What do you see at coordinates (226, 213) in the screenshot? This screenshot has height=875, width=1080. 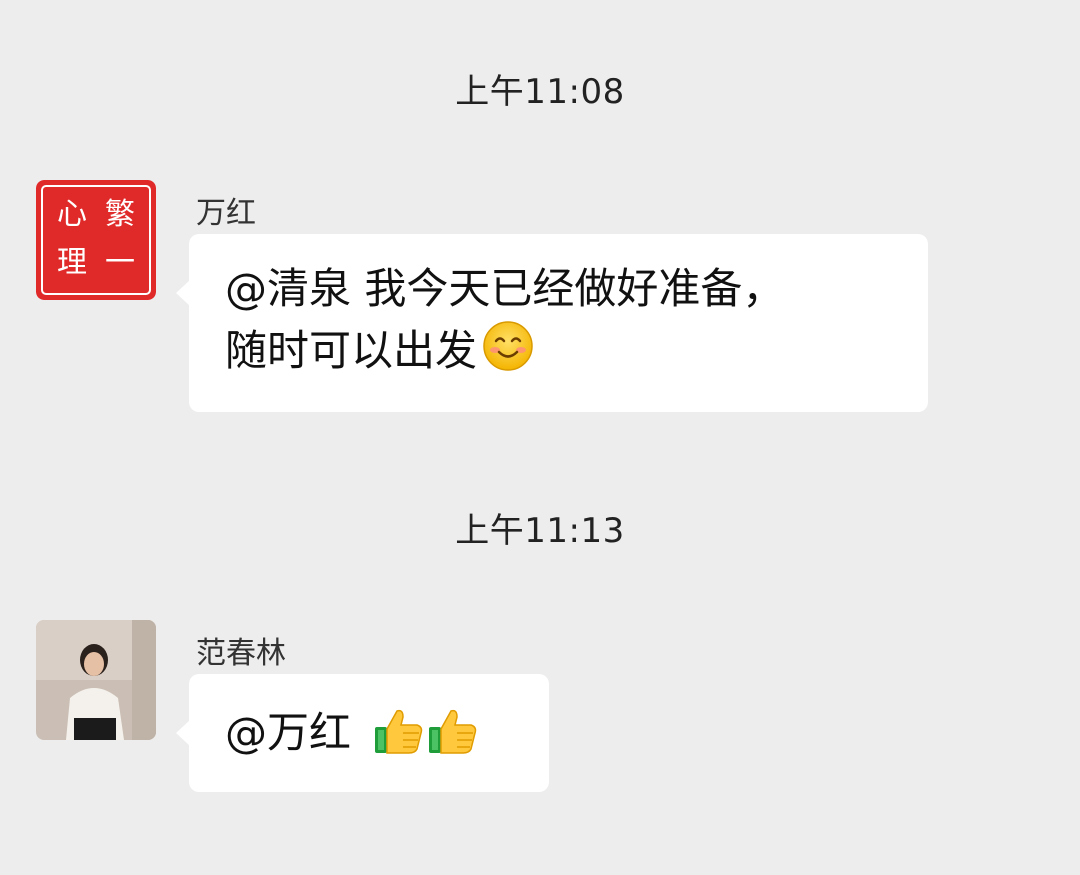 I see `sender-name: 万红` at bounding box center [226, 213].